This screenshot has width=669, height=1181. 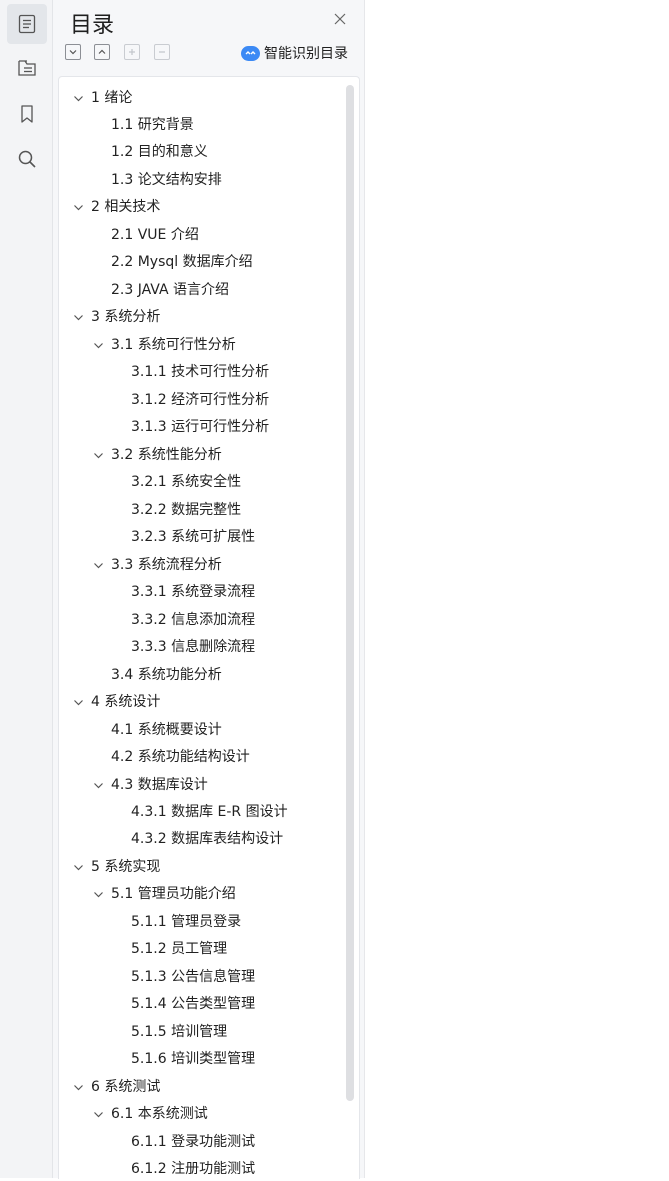 What do you see at coordinates (155, 234) in the screenshot?
I see `toc-item-label: 2.1 VUE 介绍` at bounding box center [155, 234].